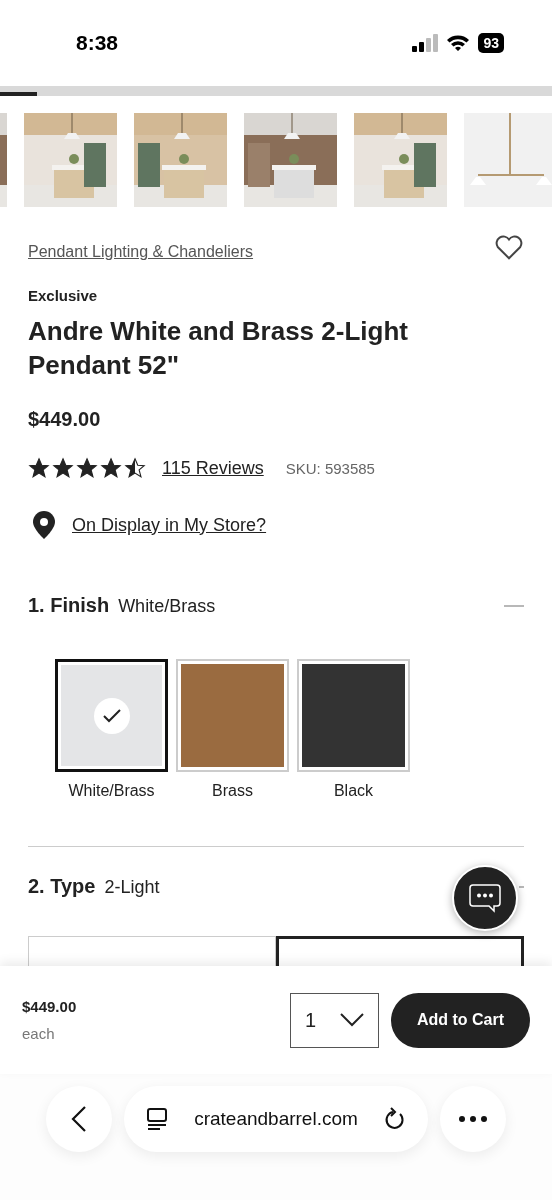 The image size is (552, 1200). I want to click on battery-level: 93, so click(491, 43).